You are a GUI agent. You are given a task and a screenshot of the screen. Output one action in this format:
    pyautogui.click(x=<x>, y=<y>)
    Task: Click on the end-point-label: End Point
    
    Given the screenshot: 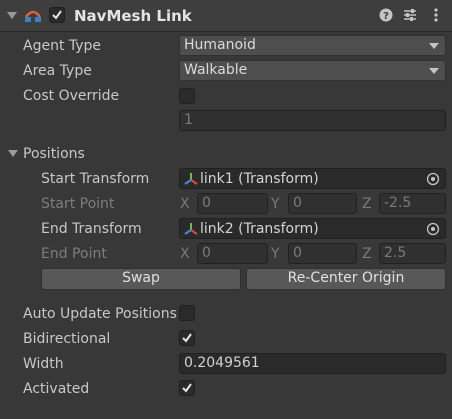 What is the action you would take?
    pyautogui.click(x=74, y=254)
    